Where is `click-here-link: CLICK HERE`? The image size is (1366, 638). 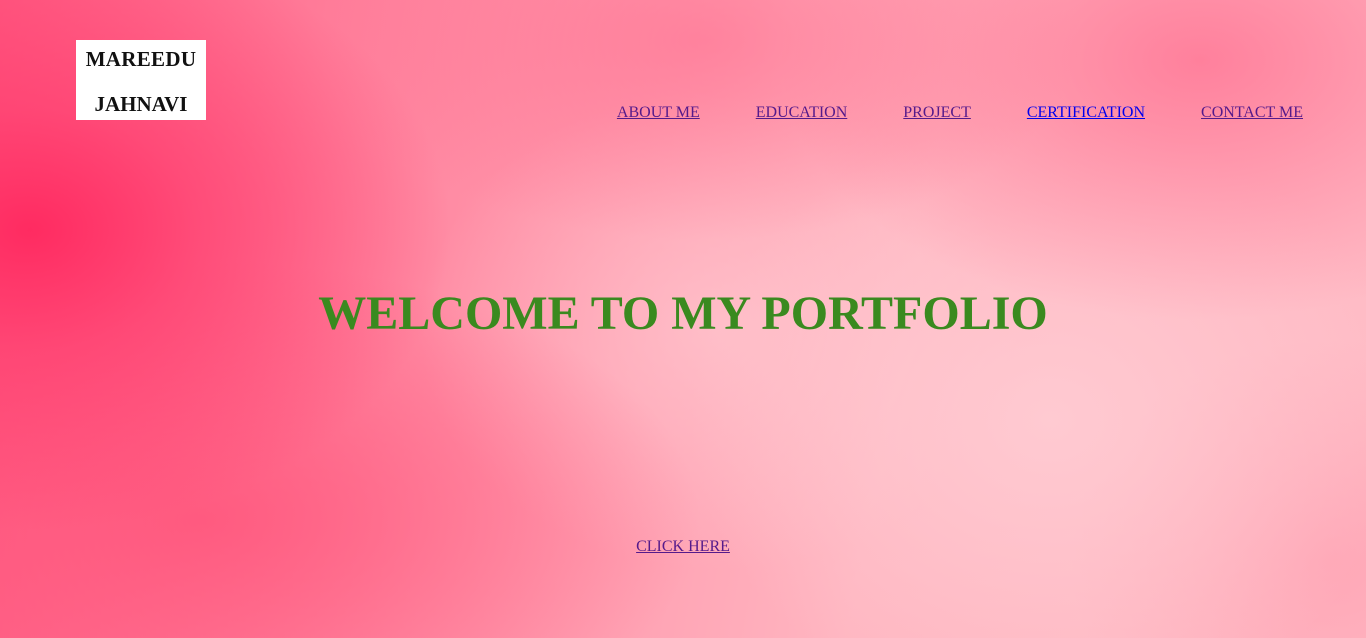 click-here-link: CLICK HERE is located at coordinates (683, 546).